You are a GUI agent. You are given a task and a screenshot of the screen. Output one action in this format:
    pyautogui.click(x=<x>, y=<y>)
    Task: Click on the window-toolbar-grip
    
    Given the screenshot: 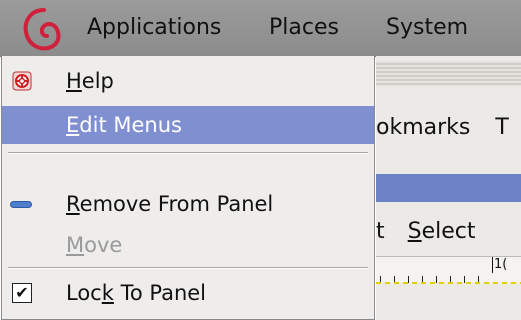 What is the action you would take?
    pyautogui.click(x=448, y=74)
    